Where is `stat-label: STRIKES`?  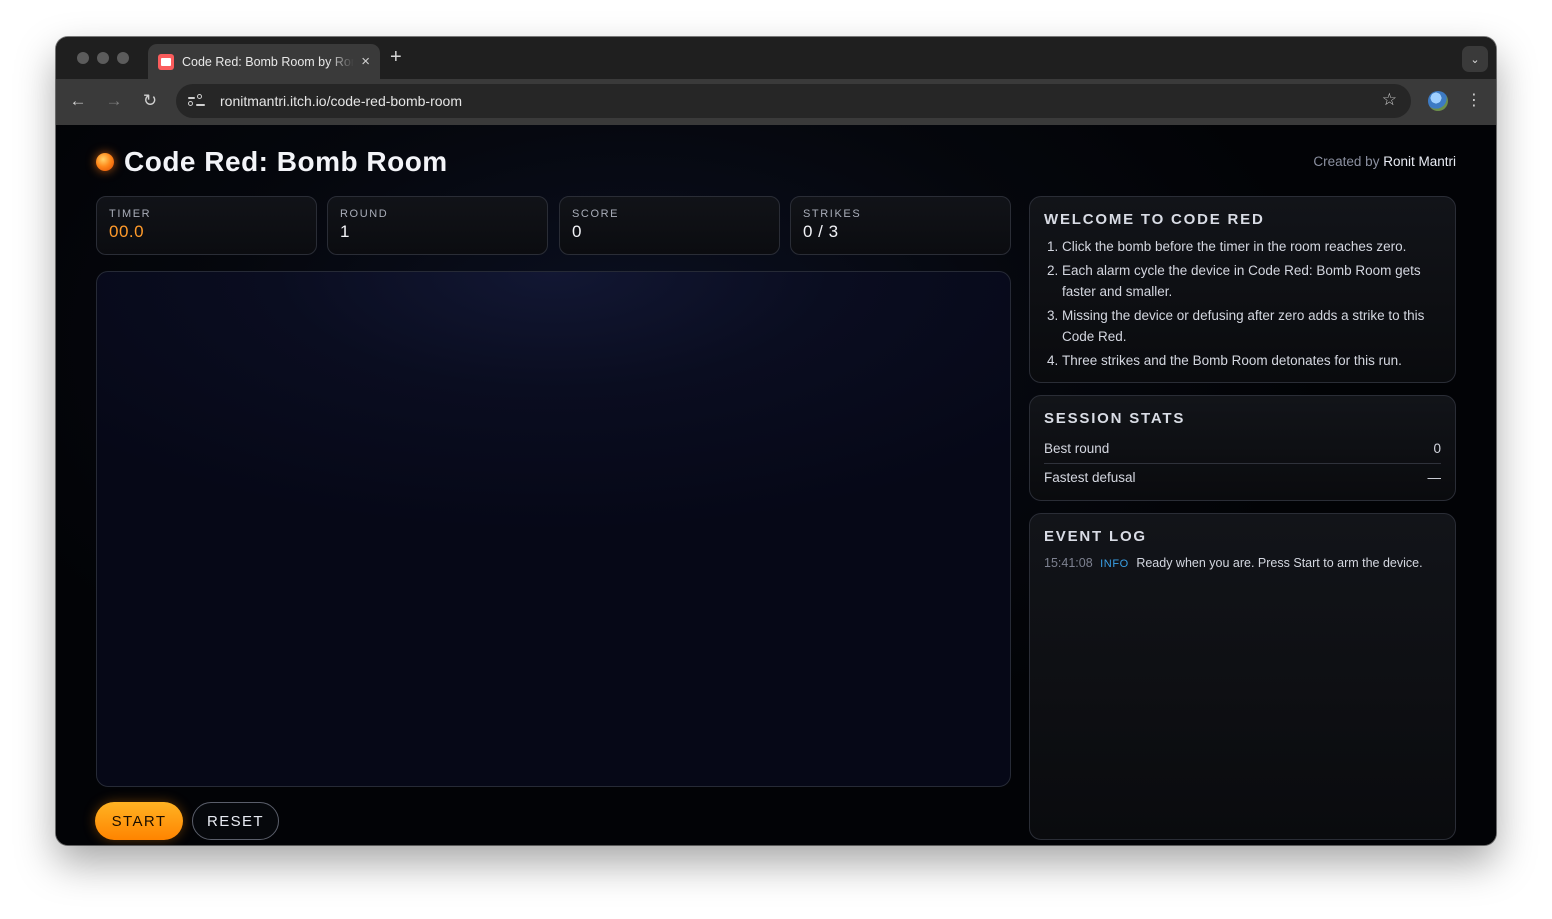 stat-label: STRIKES is located at coordinates (832, 214).